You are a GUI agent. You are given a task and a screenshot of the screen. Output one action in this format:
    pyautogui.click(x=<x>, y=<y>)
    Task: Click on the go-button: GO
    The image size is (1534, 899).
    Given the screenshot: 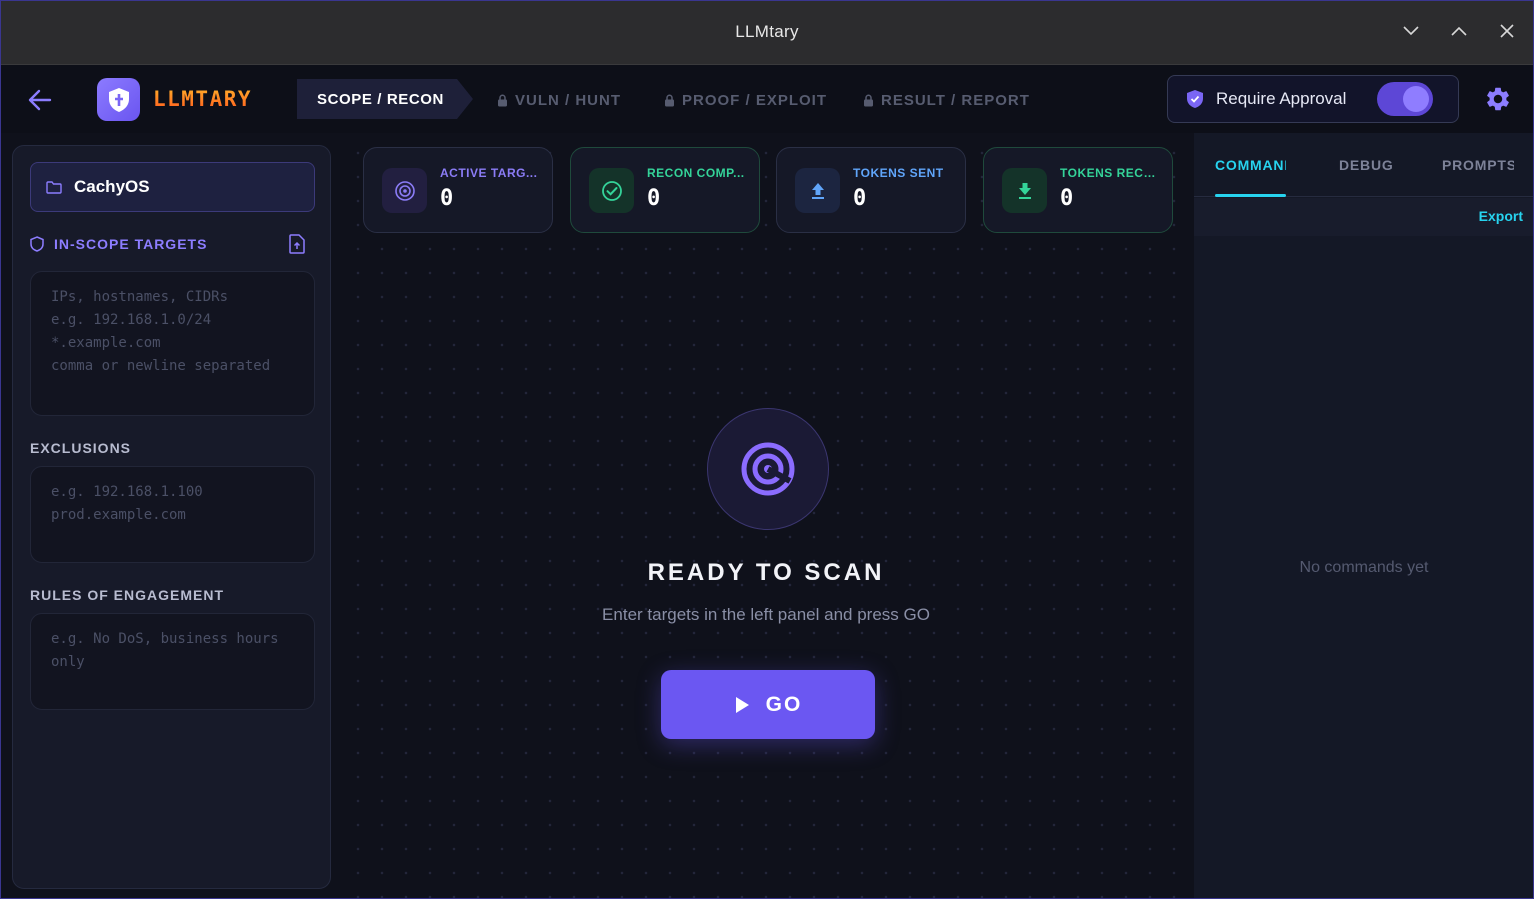 What is the action you would take?
    pyautogui.click(x=768, y=704)
    